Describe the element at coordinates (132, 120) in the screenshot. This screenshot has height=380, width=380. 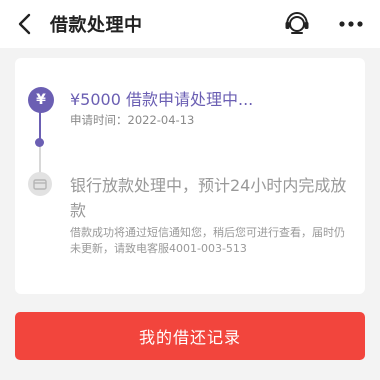
I see `step1-time: 申请时间：2022-04-13` at that location.